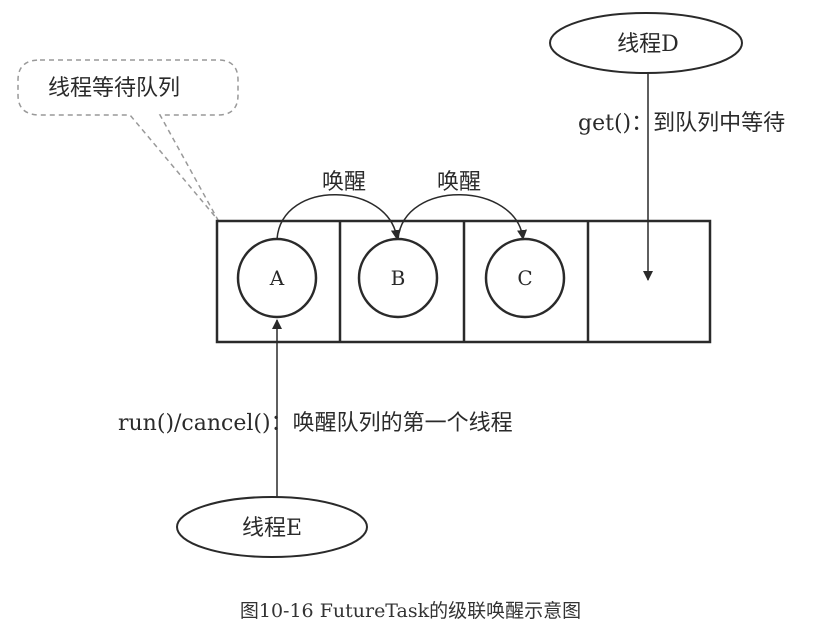 Image resolution: width=821 pixels, height=639 pixels. I want to click on node-b: B, so click(398, 278).